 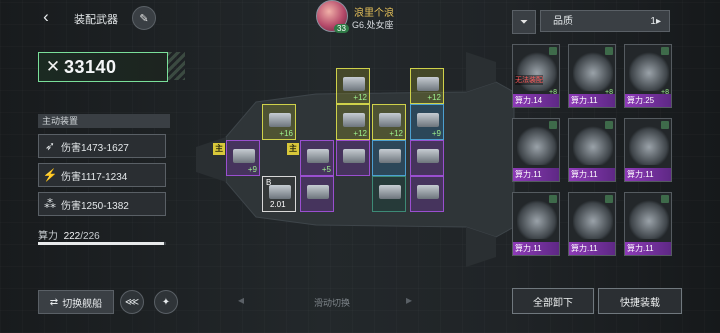 I want to click on filter-button: ⏷, so click(x=524, y=22).